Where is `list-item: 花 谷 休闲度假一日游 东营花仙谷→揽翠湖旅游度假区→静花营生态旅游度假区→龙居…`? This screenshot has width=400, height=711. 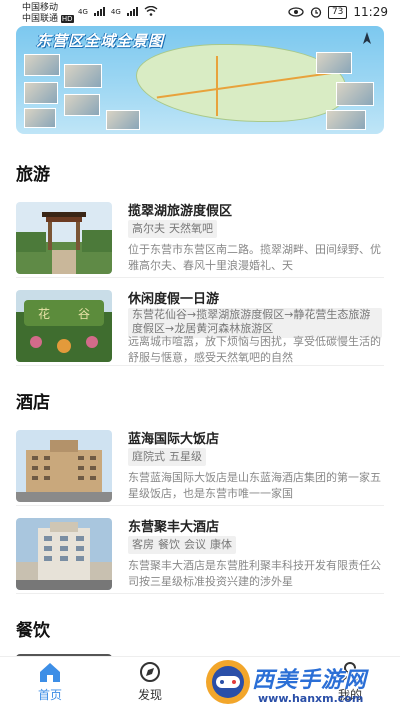
list-item: 花 谷 休闲度假一日游 东营花仙谷→揽翠湖旅游度假区→静花营生态旅游度假区→龙居… is located at coordinates (200, 326).